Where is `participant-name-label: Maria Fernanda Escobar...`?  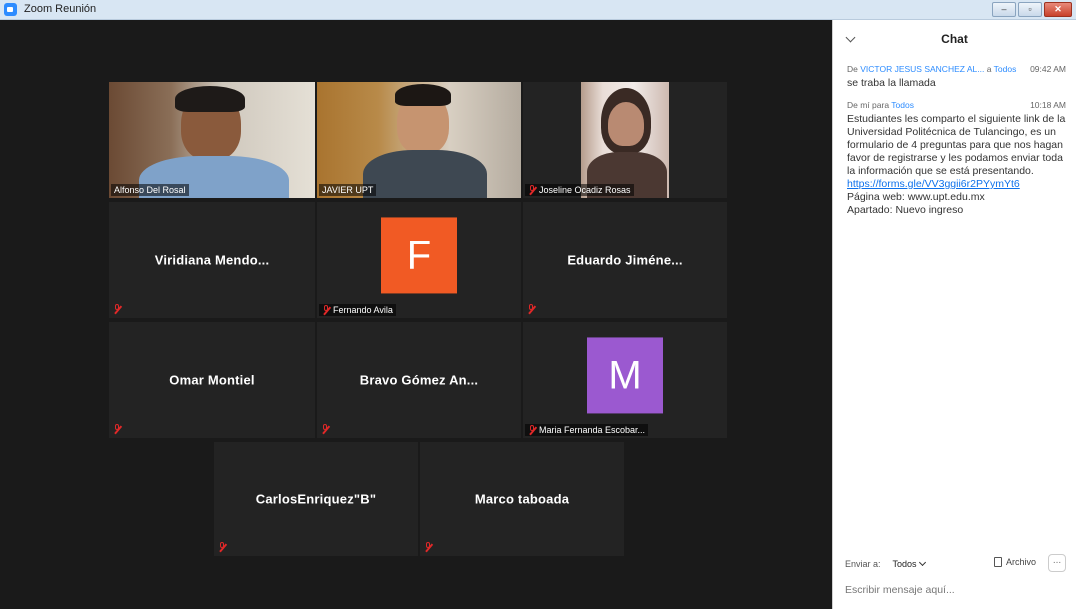
participant-name-label: Maria Fernanda Escobar... is located at coordinates (587, 430).